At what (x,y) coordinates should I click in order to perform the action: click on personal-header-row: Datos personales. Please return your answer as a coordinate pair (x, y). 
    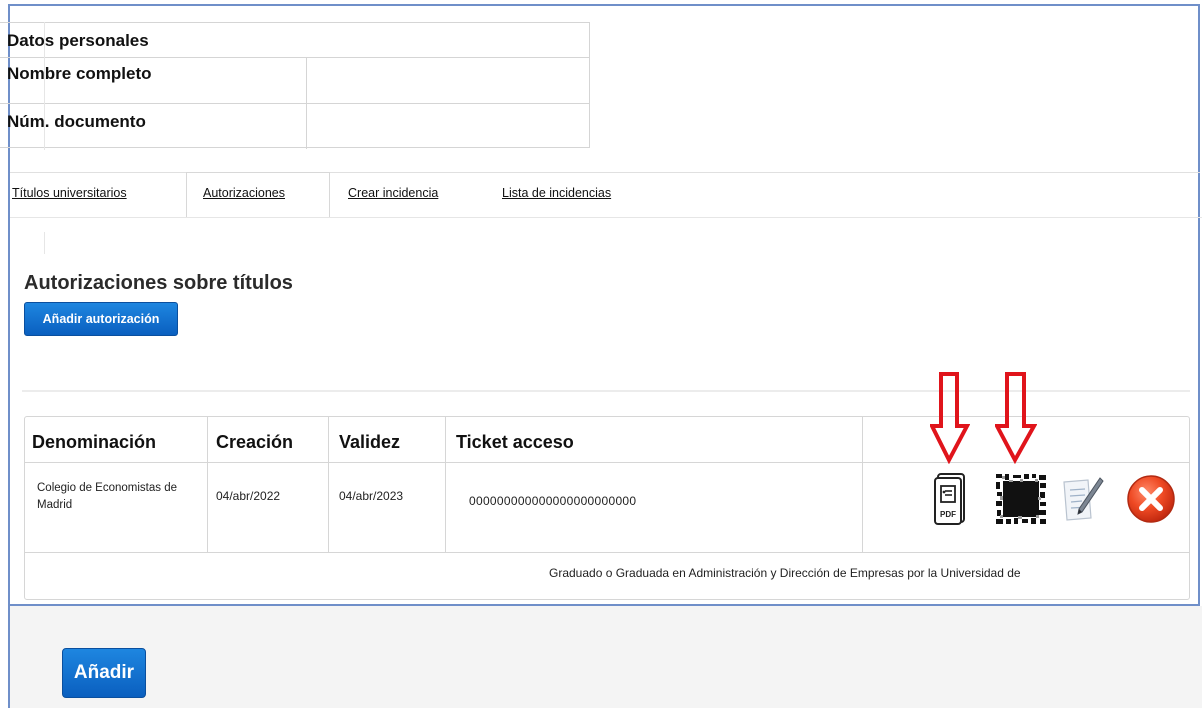
    Looking at the image, I should click on (294, 40).